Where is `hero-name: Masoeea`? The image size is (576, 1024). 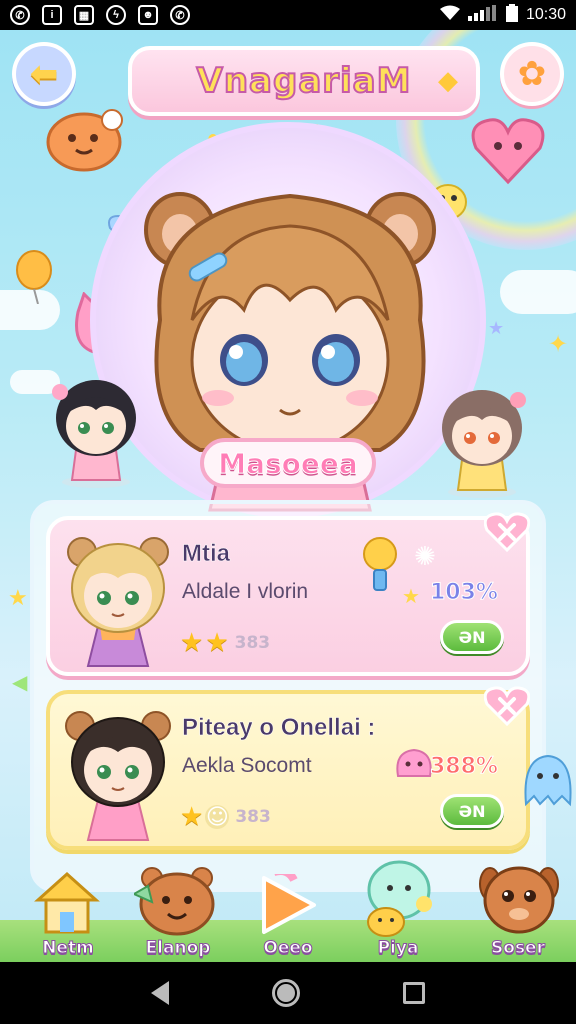 hero-name: Masoeea is located at coordinates (288, 463).